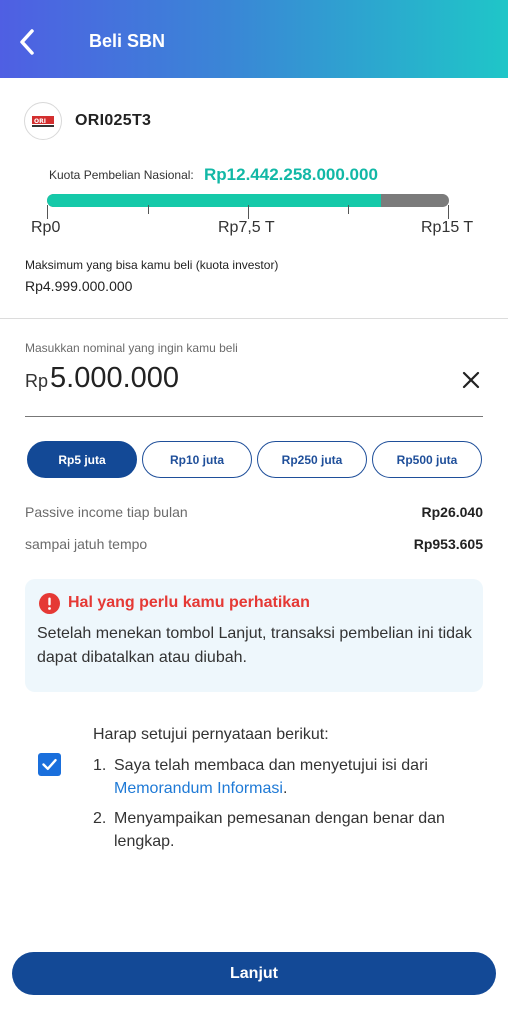 Image resolution: width=508 pixels, height=1024 pixels. I want to click on page-title: Beli SBN, so click(127, 41).